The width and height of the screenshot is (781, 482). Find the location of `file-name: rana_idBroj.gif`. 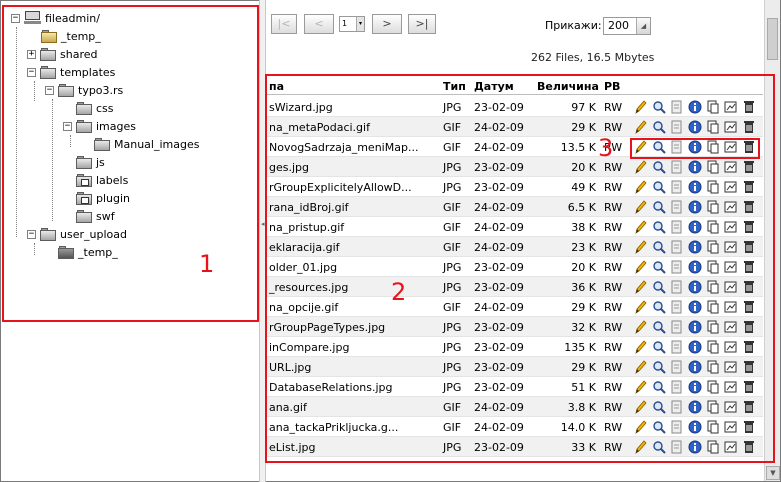

file-name: rana_idBroj.gif is located at coordinates (309, 207).